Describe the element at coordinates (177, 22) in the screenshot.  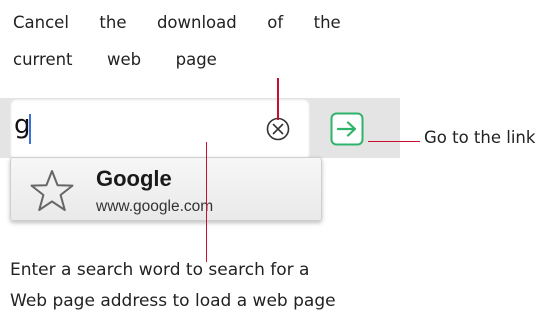
I see `annotation-cancel-line1: Cancel the download of the` at that location.